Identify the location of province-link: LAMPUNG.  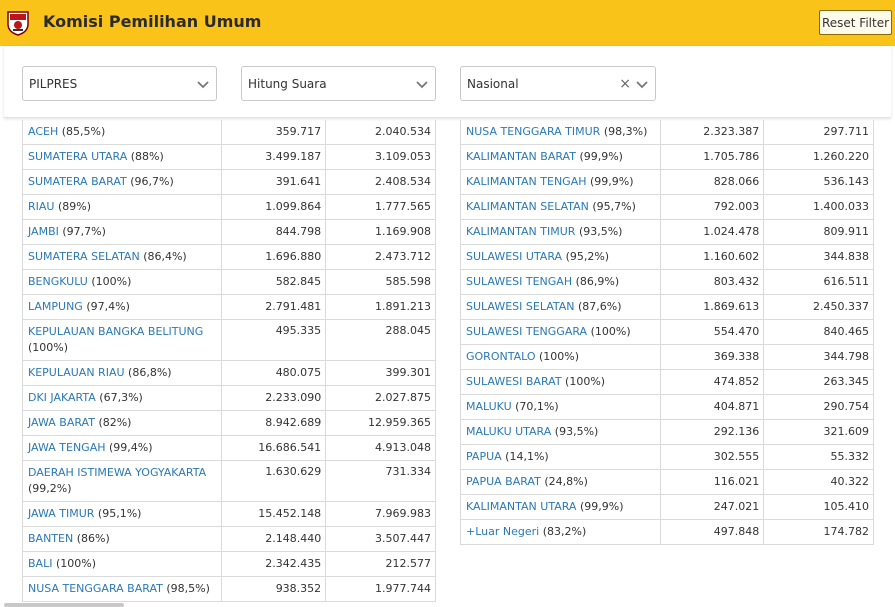
(55, 306).